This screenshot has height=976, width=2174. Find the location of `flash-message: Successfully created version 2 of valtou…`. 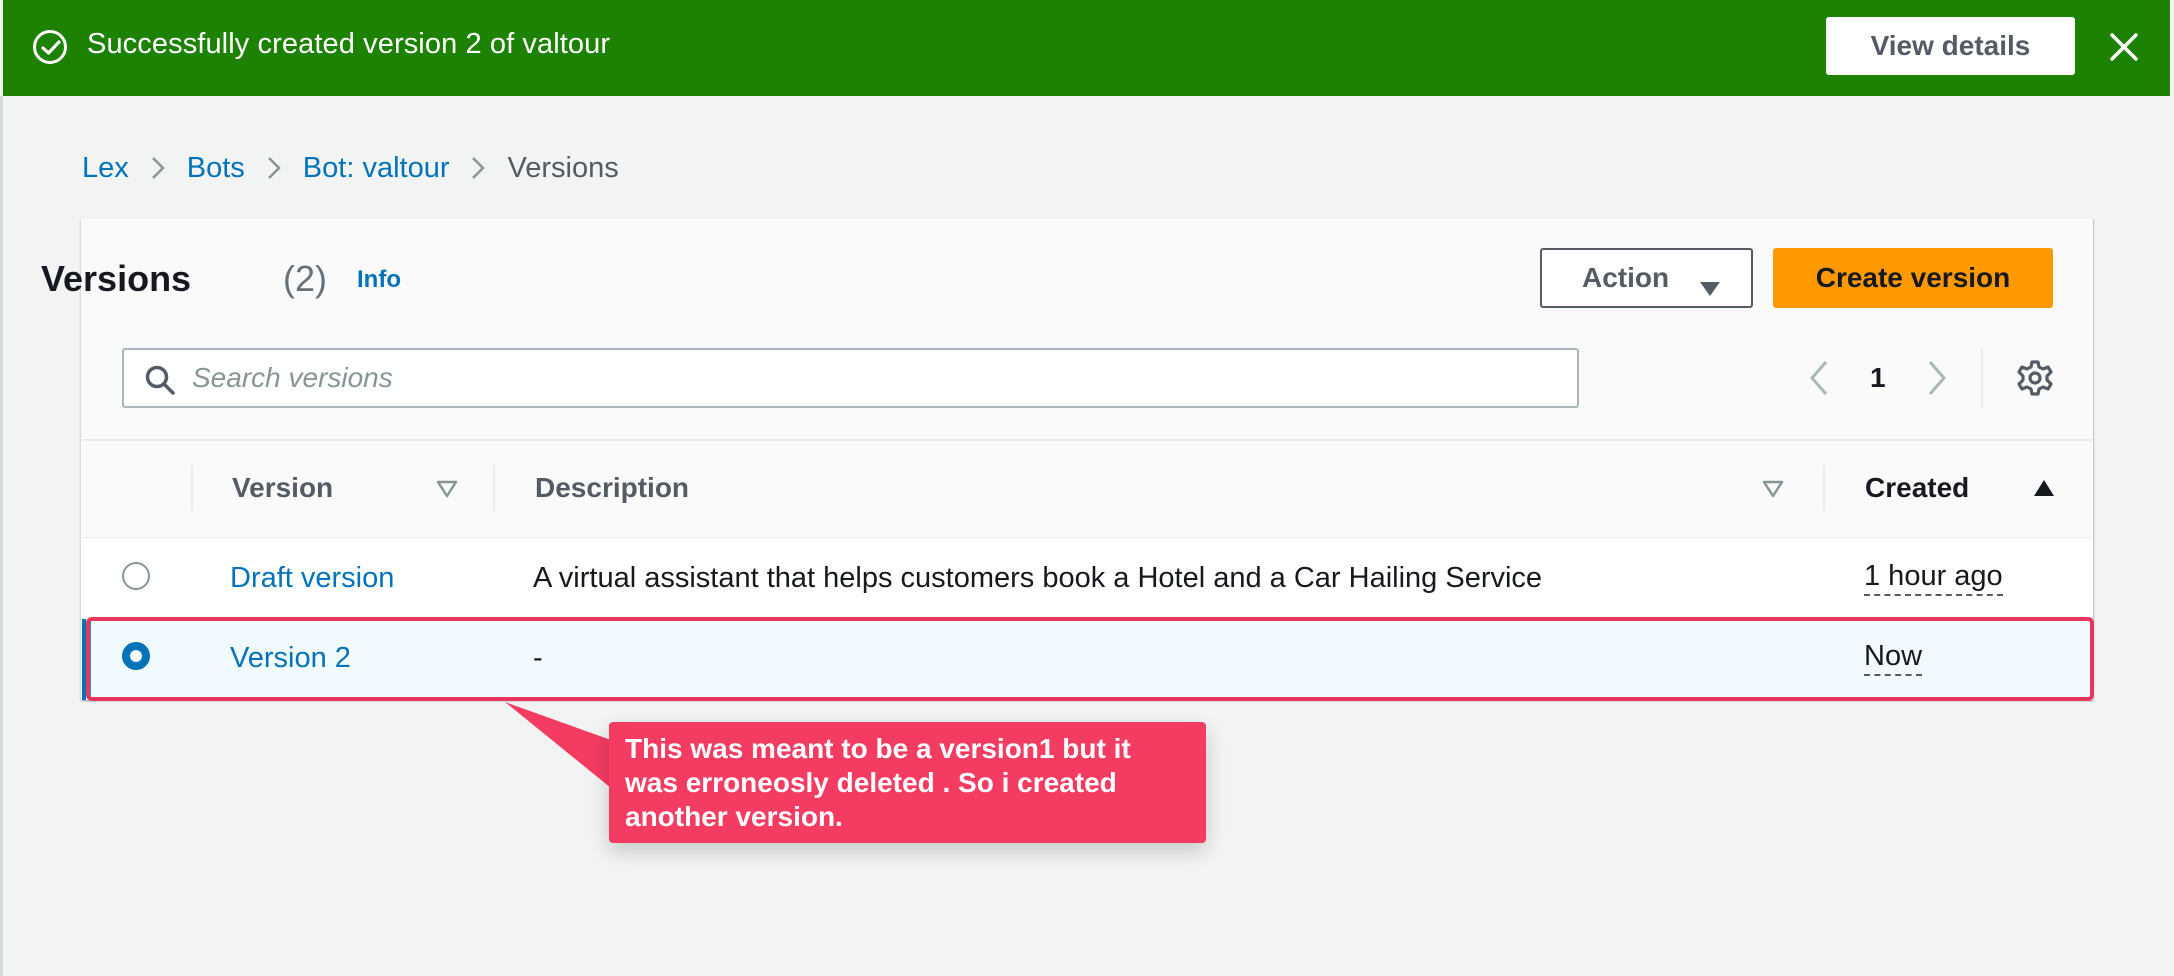

flash-message: Successfully created version 2 of valtou… is located at coordinates (349, 44).